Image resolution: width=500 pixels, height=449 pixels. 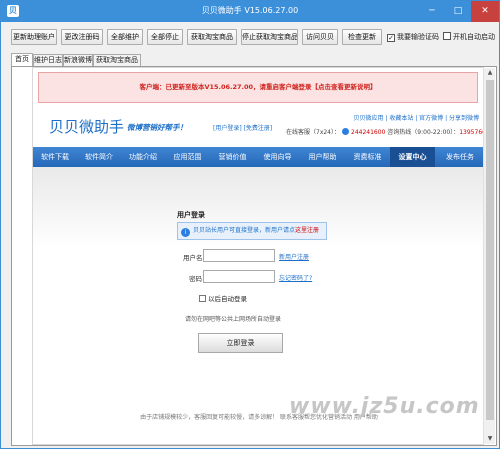 What do you see at coordinates (227, 299) in the screenshot?
I see `auto-login-label: 以后自动登录` at bounding box center [227, 299].